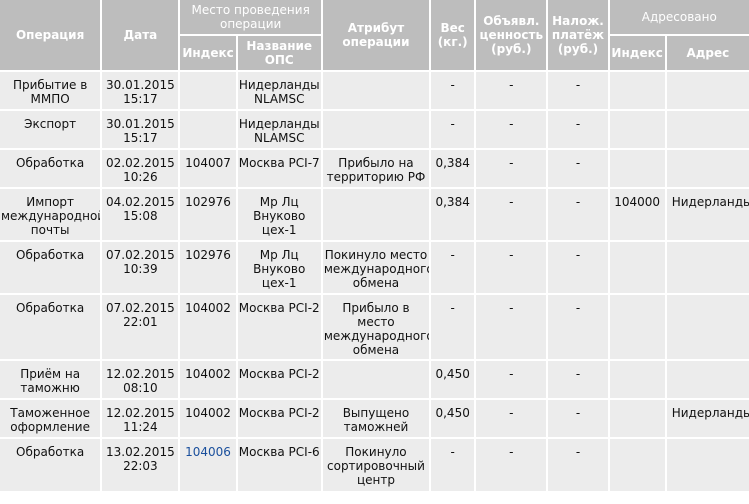 The width and height of the screenshot is (749, 504). I want to click on cell-address: Нидерланды, so click(707, 418).